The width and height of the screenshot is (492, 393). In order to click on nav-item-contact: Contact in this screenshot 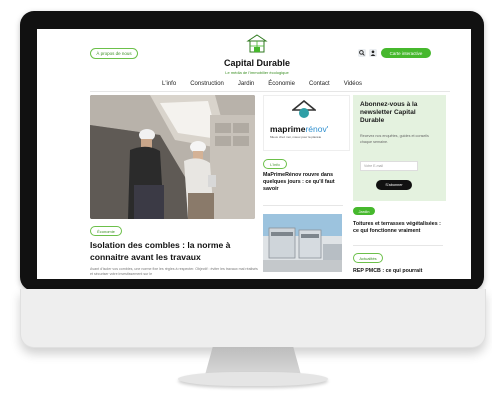, I will do `click(319, 84)`.